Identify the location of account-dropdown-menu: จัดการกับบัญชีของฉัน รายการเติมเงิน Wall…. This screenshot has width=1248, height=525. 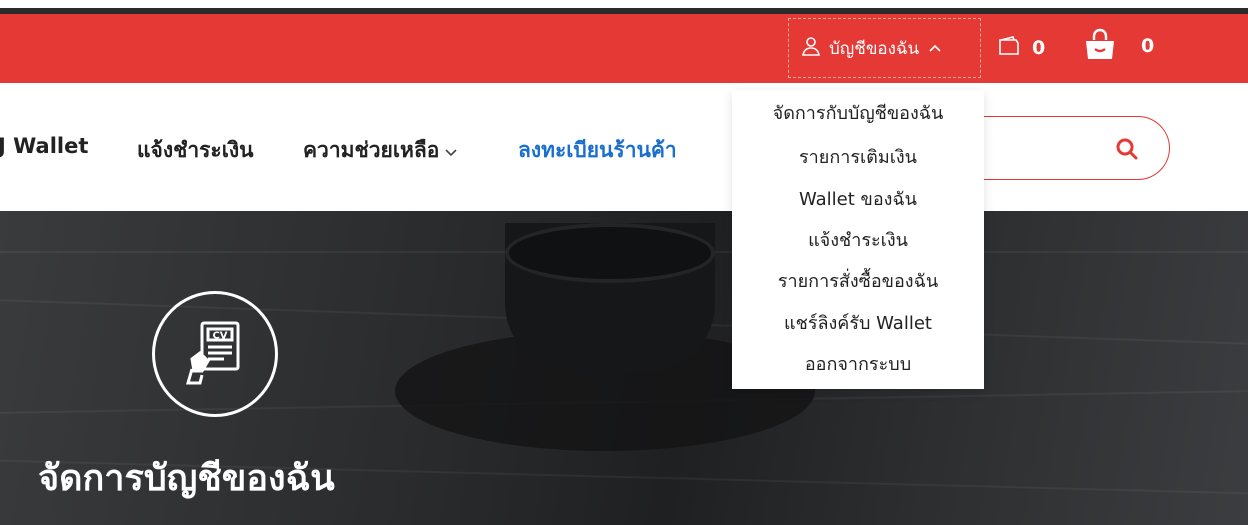
(858, 239).